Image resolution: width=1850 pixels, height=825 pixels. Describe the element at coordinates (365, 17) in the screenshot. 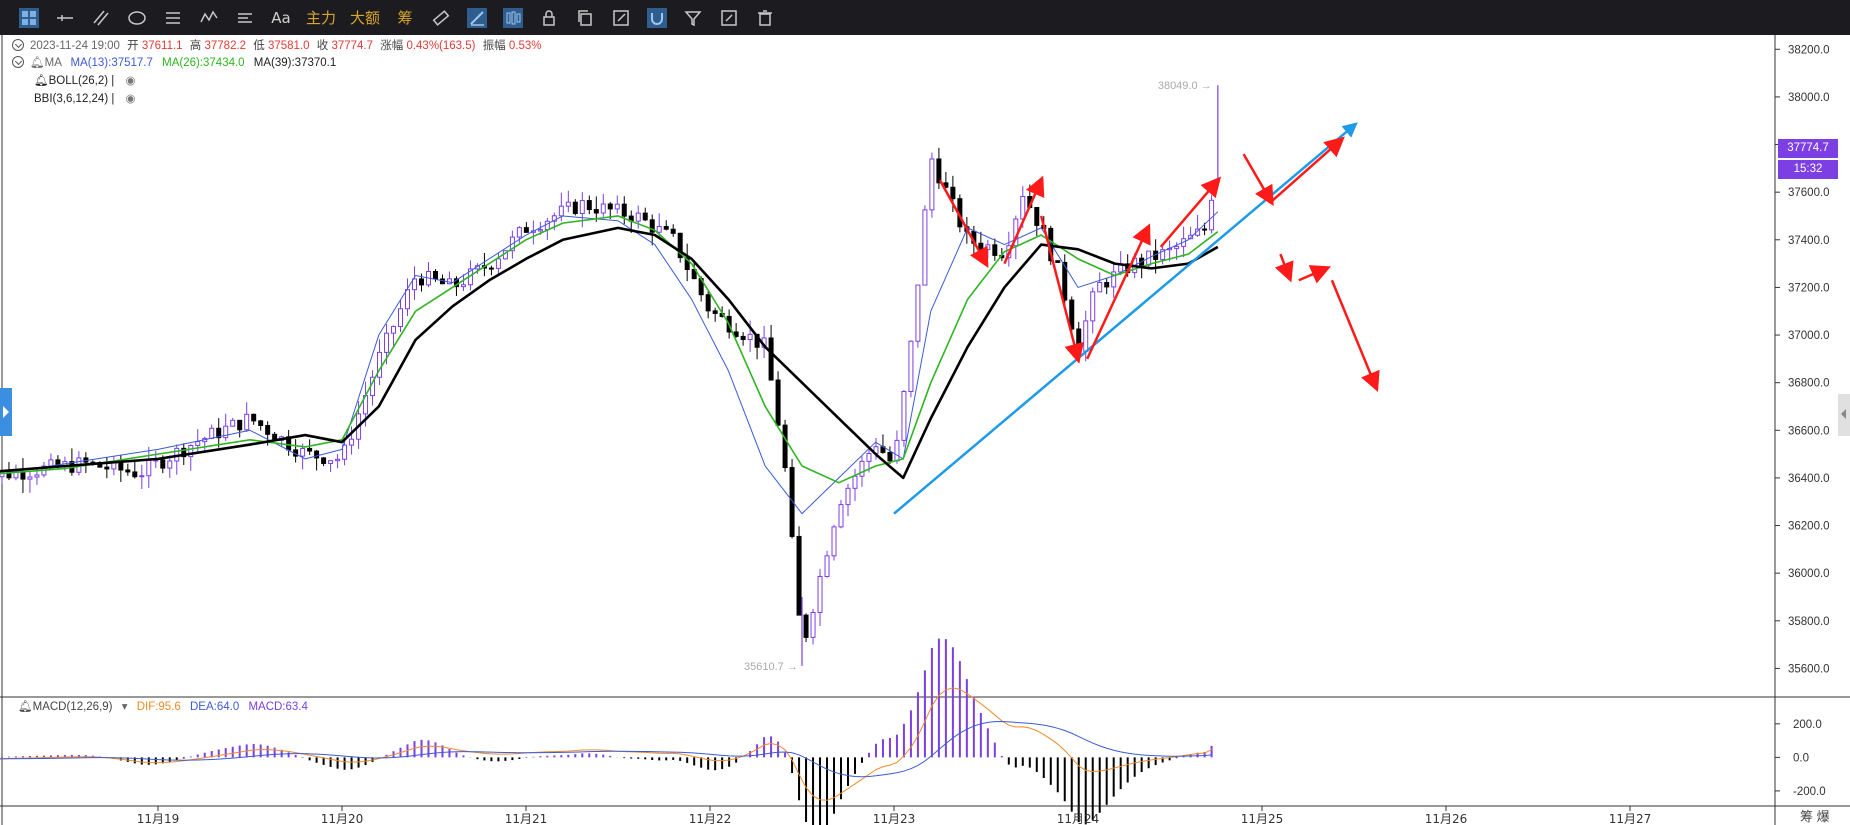

I see `big-order-button: 大额` at that location.